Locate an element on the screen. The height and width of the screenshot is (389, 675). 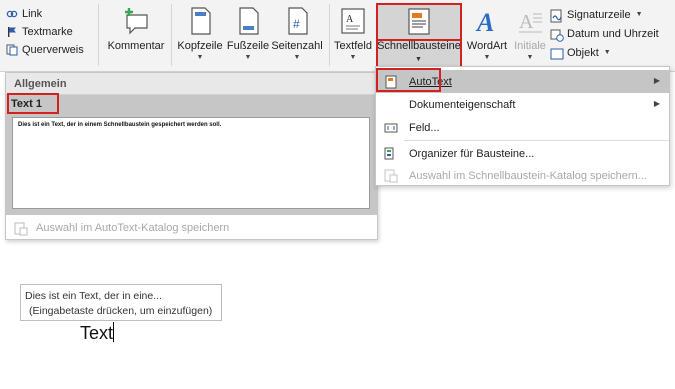
datetime-label: Datum und Uhrzeit is located at coordinates (613, 33).